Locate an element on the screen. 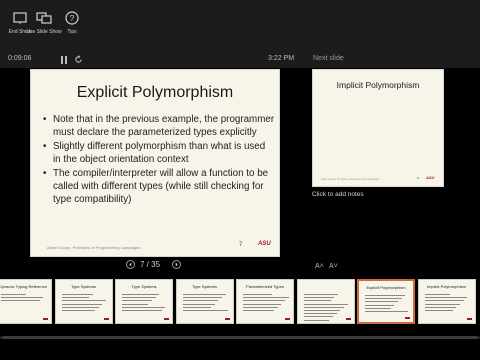  filmstrip-scrollbar is located at coordinates (240, 337).